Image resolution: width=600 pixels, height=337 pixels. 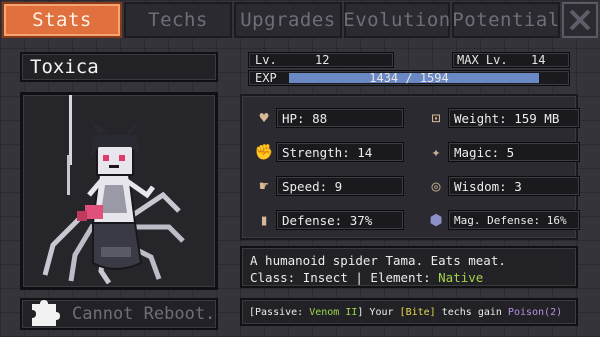 I want to click on passive-effect: Poison(2), so click(x=535, y=312).